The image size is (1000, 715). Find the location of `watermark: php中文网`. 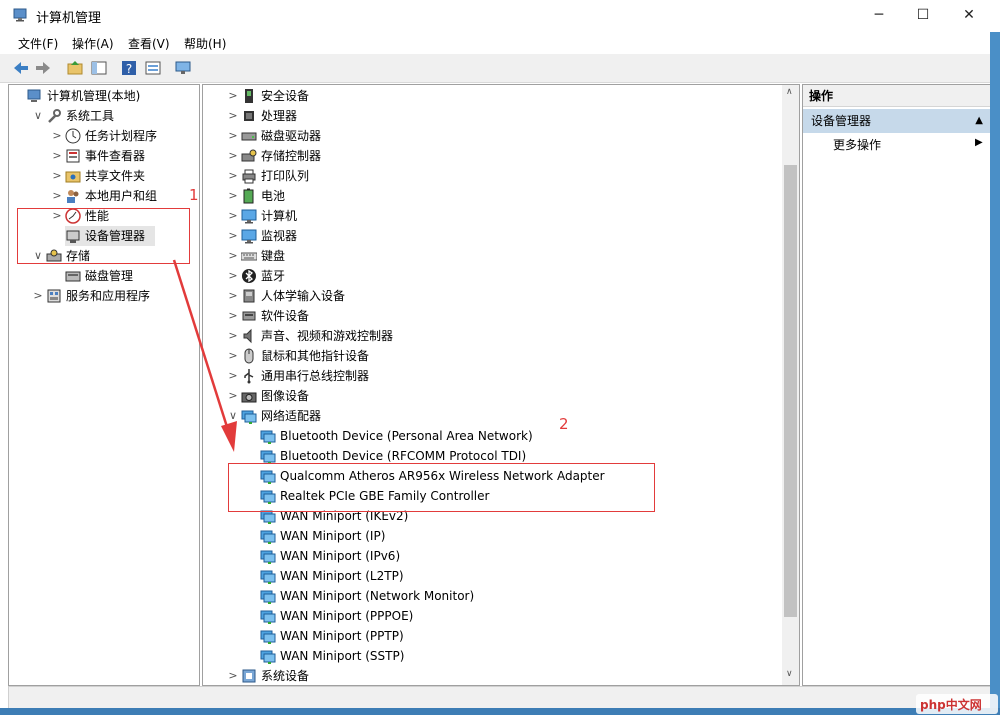

watermark: php中文网 is located at coordinates (957, 704).